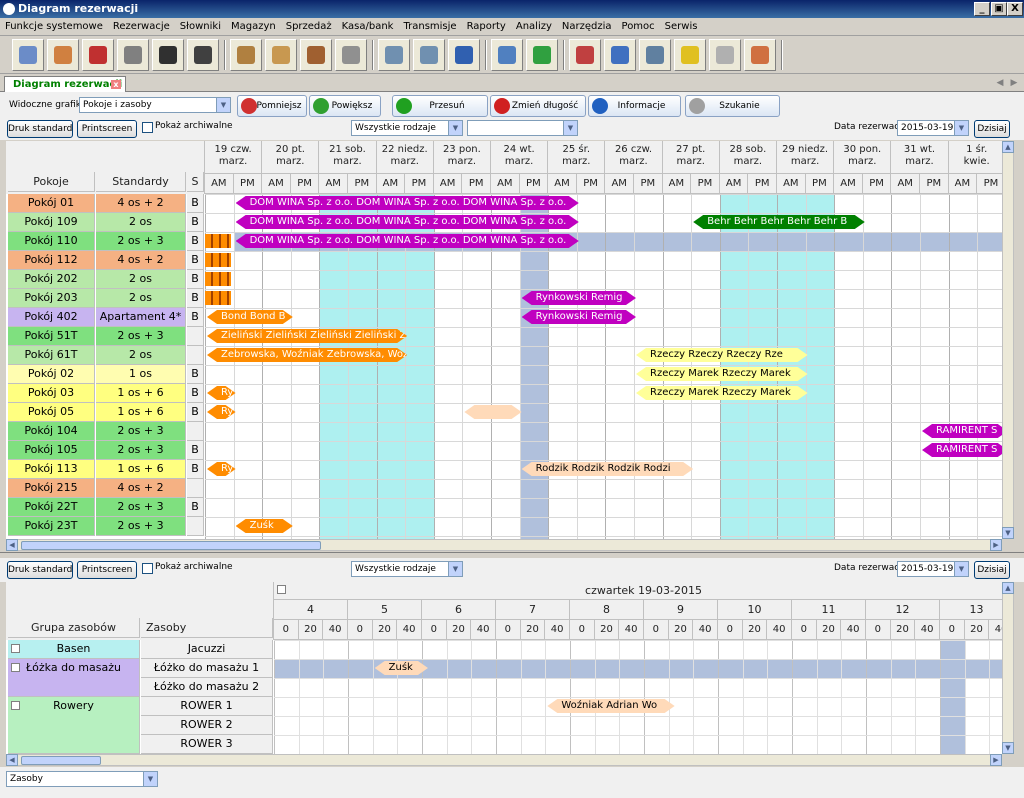 This screenshot has width=1024, height=798. What do you see at coordinates (40, 129) in the screenshot?
I see `print-standard-button: Druk standard` at bounding box center [40, 129].